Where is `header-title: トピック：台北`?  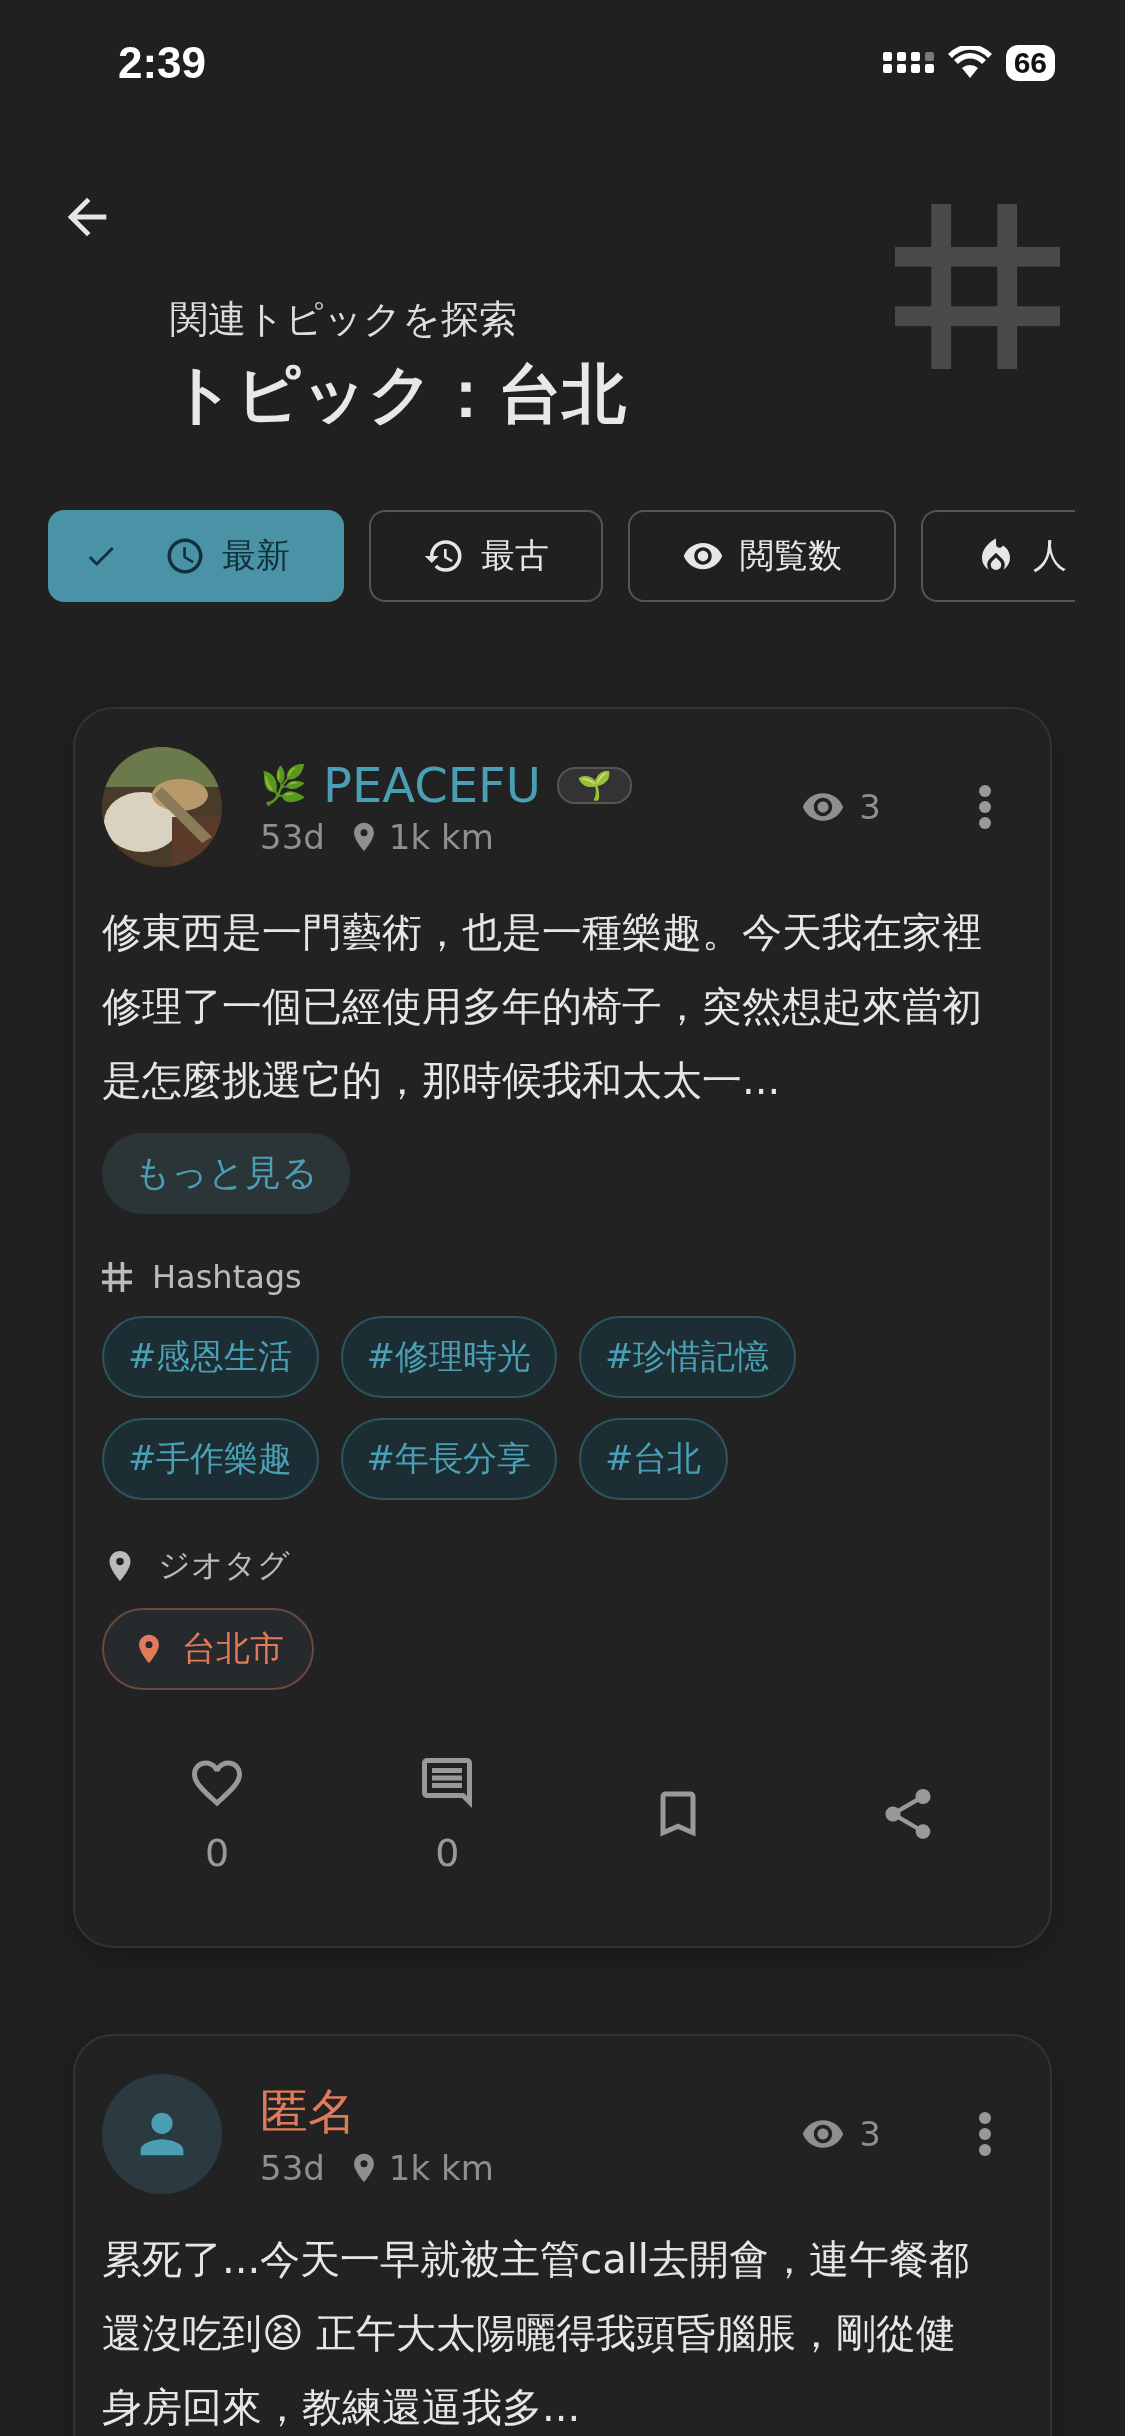
header-title: トピック：台北 is located at coordinates (398, 394).